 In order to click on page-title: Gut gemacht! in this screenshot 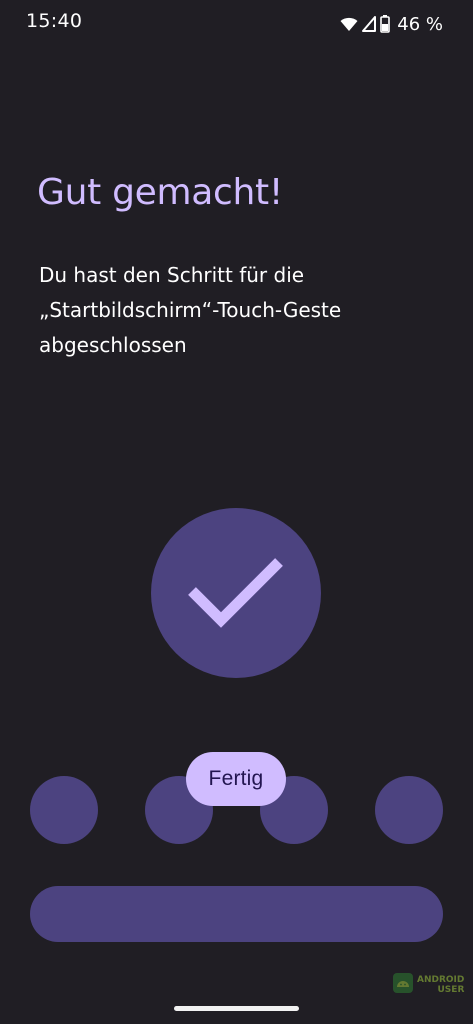, I will do `click(160, 192)`.